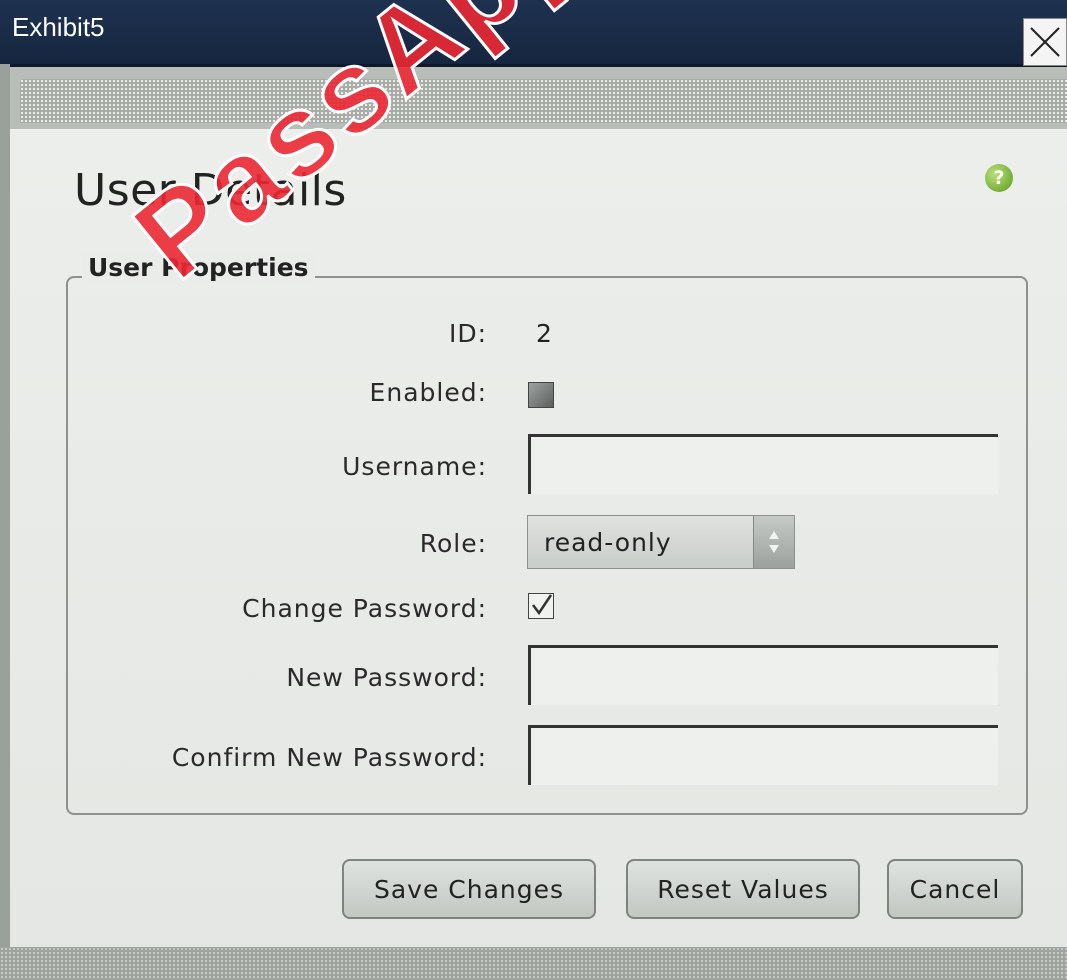  I want to click on username-label: Username:, so click(414, 466).